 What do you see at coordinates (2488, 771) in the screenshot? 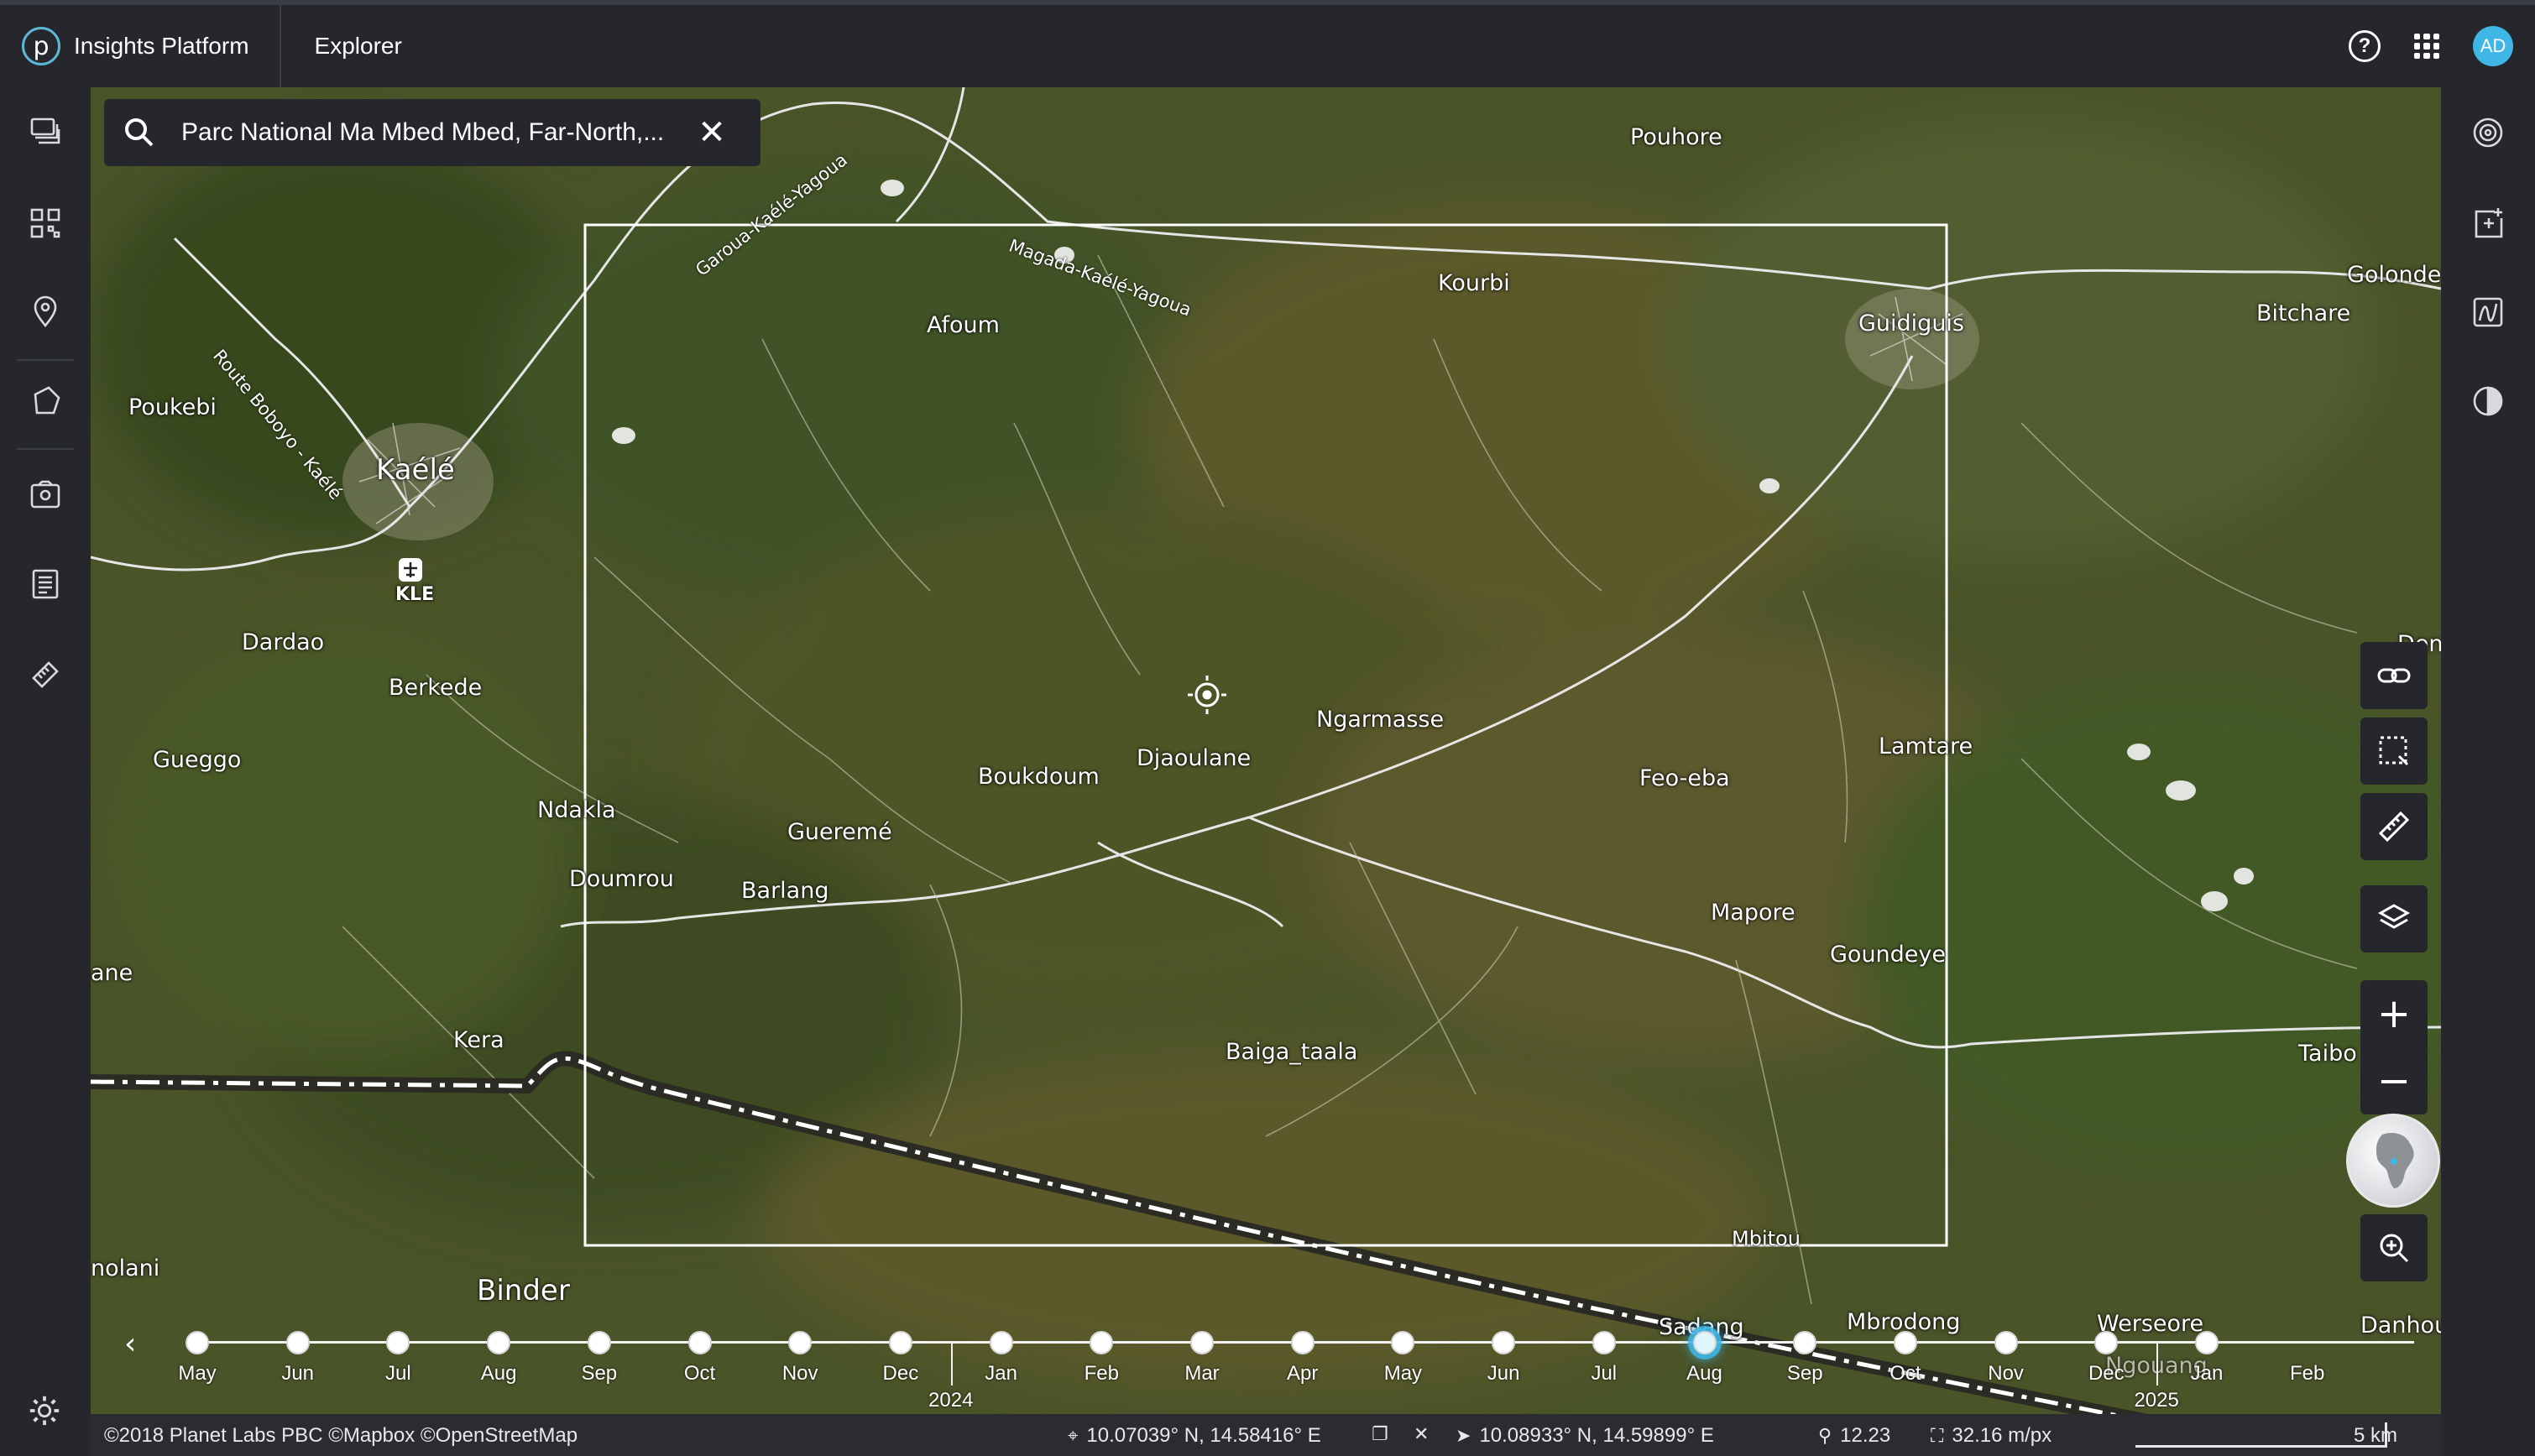
I see `right-rail` at bounding box center [2488, 771].